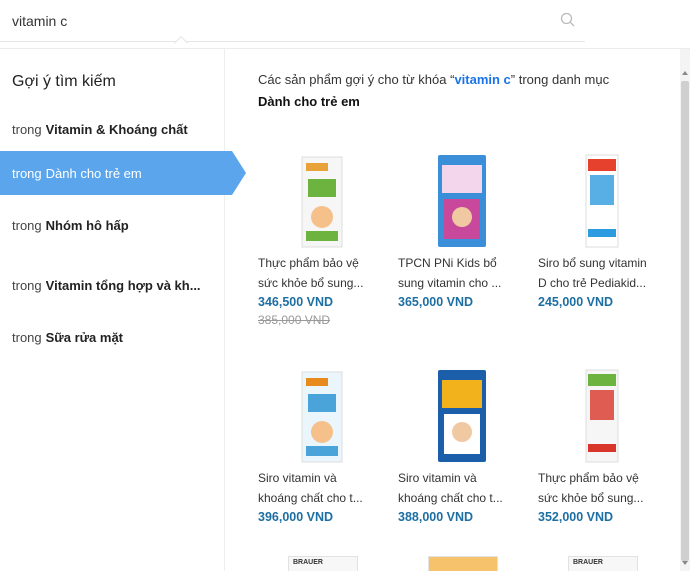  What do you see at coordinates (296, 517) in the screenshot?
I see `product-price: 396,000 VND` at bounding box center [296, 517].